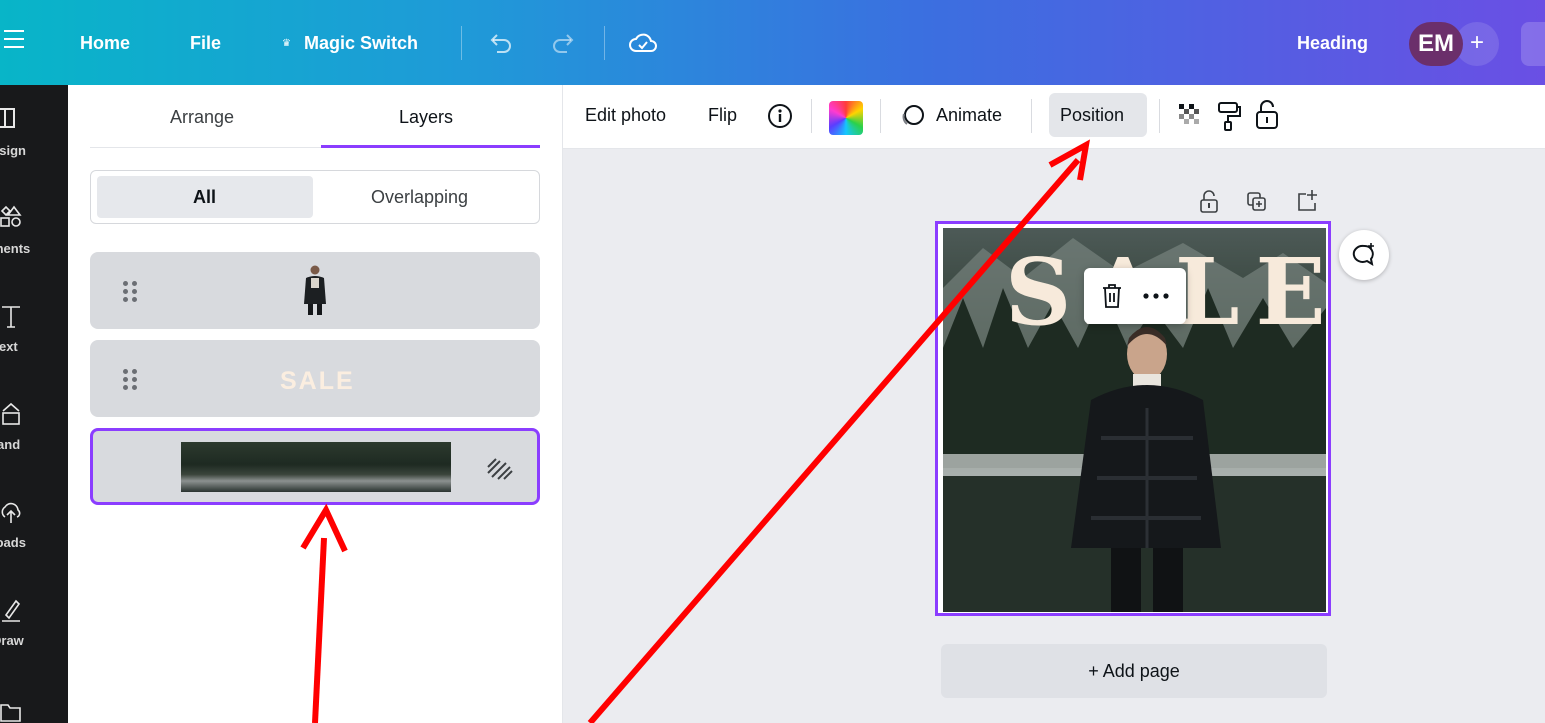 Image resolution: width=1545 pixels, height=723 pixels. I want to click on info-icon, so click(780, 116).